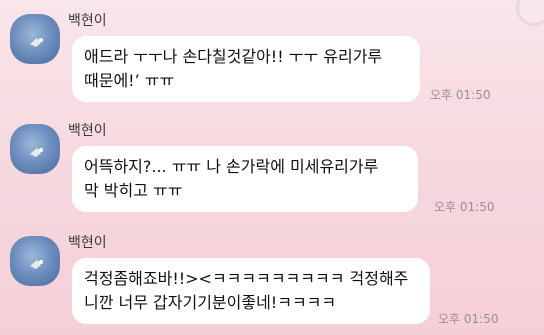  I want to click on message-text: 막 박히고 ㅠㅠ, so click(133, 190).